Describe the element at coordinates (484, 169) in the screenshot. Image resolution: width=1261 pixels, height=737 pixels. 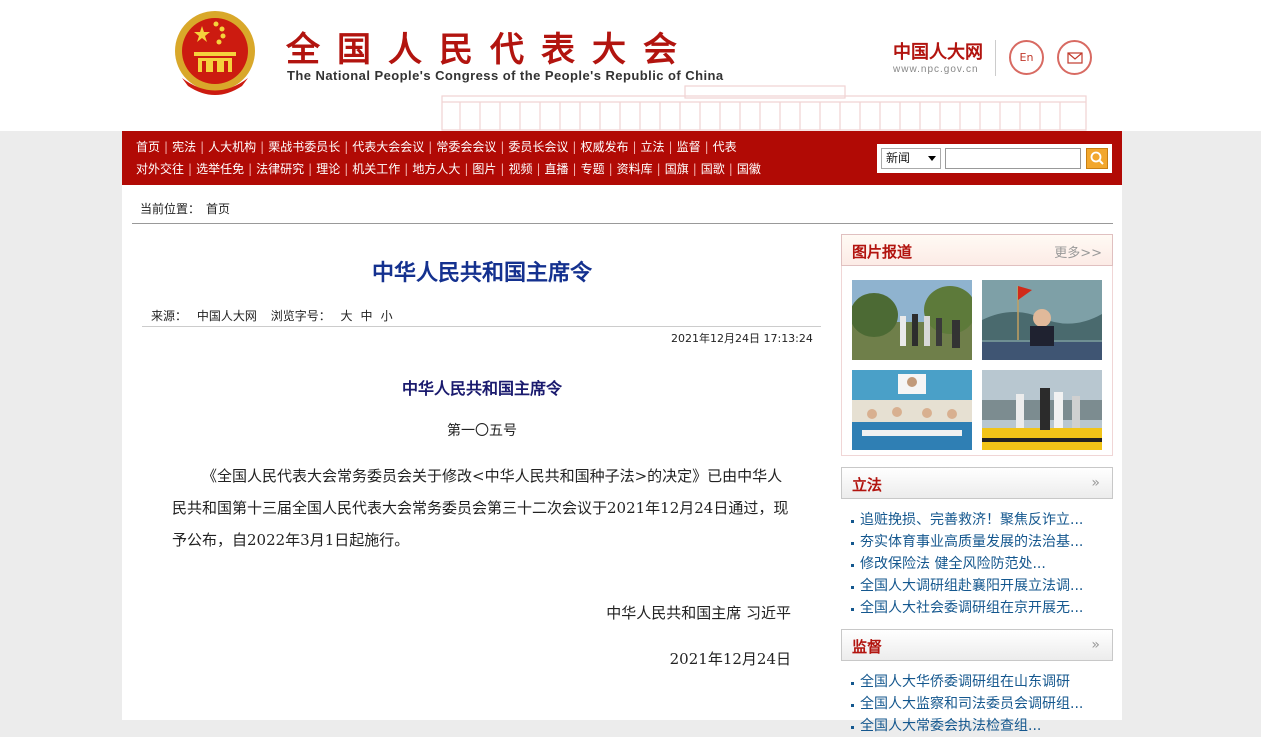
I see `nav-item-photos: 图片` at that location.